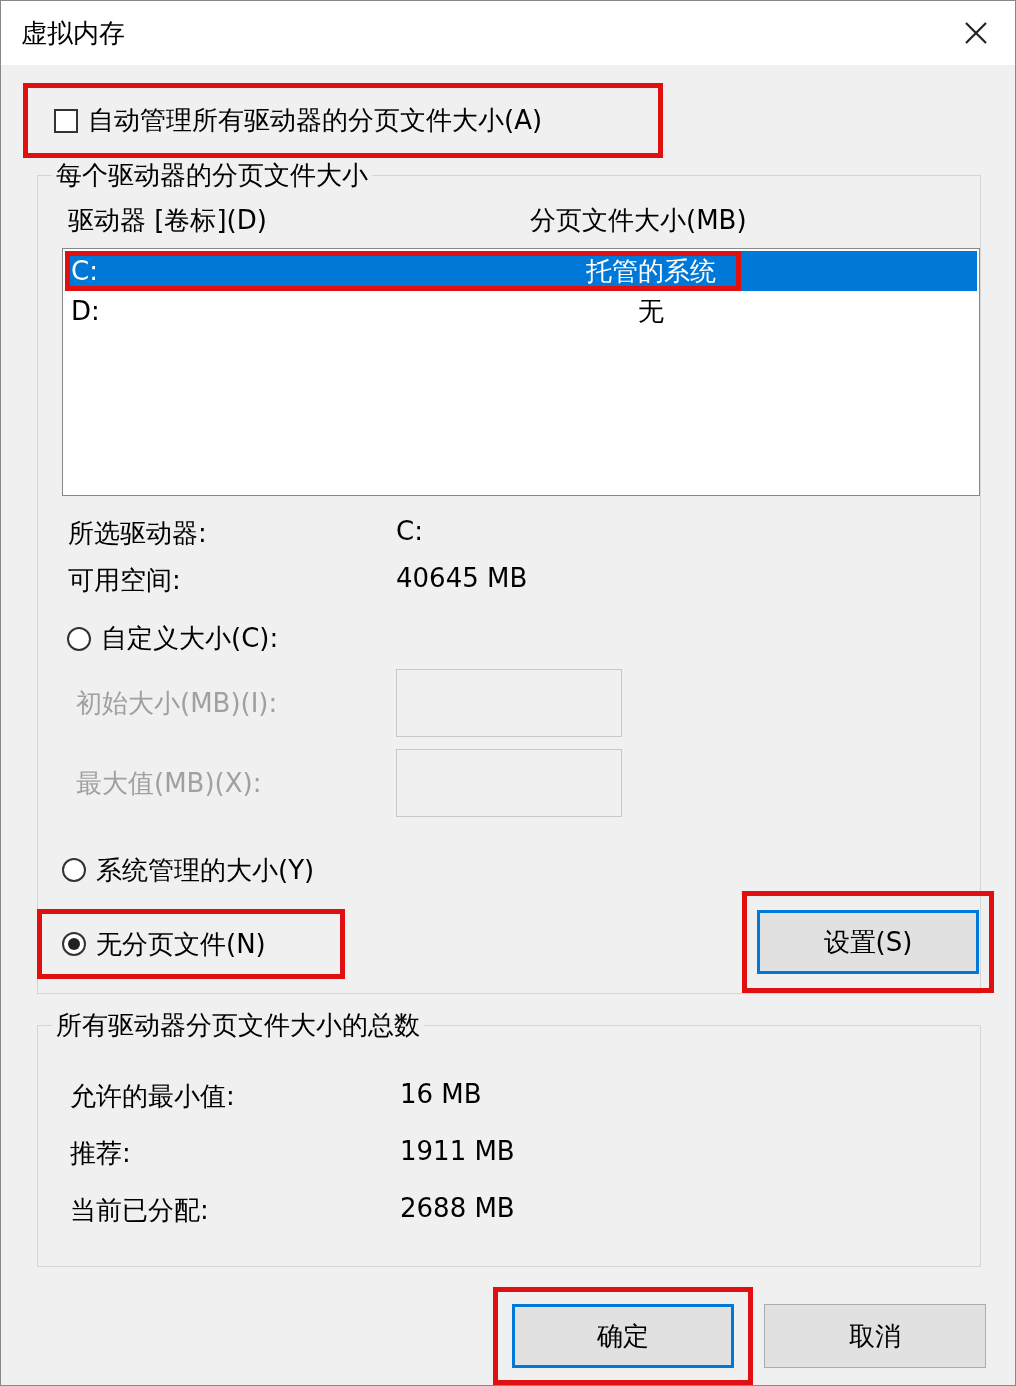  I want to click on info-label: 所选驱动器:, so click(138, 533).